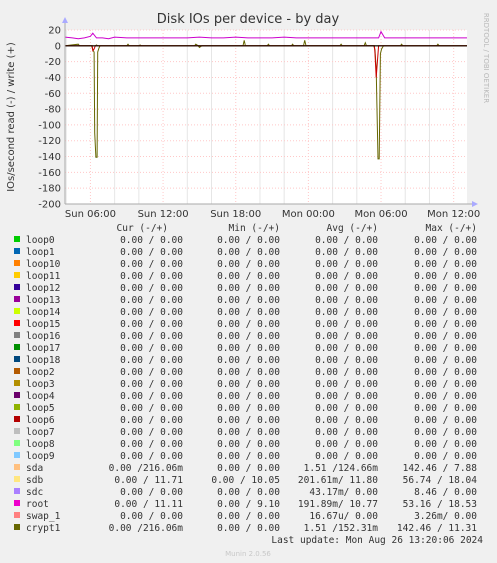 This screenshot has width=497, height=563. I want to click on legend-name: loop5, so click(40, 408).